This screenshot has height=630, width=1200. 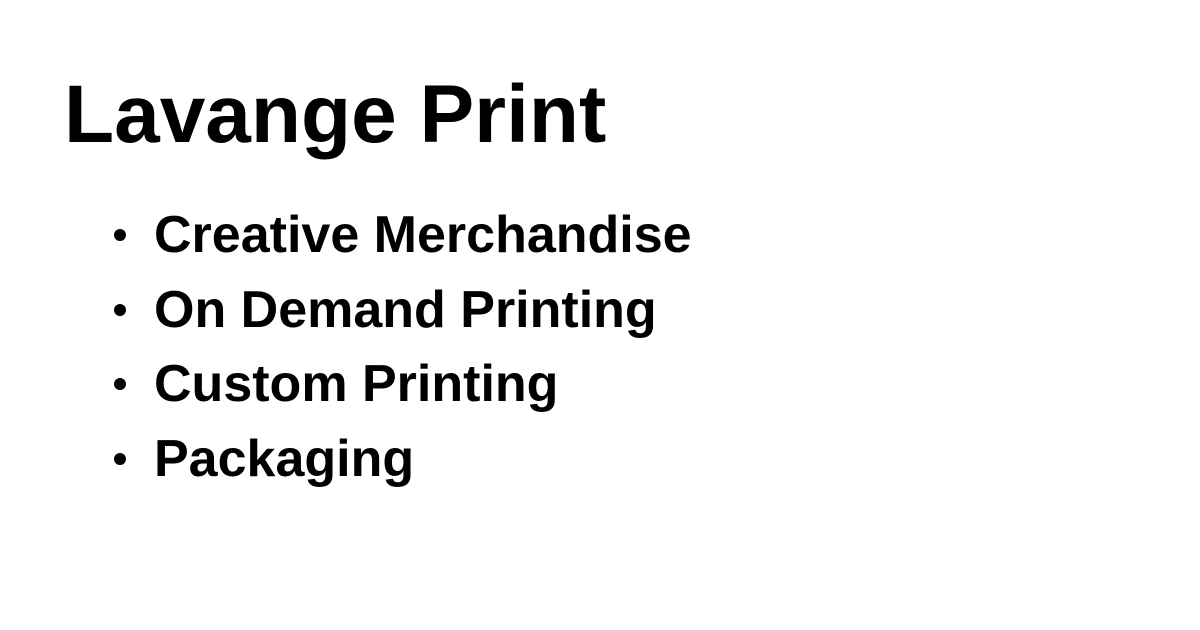 What do you see at coordinates (356, 384) in the screenshot?
I see `service-label: Custom Printing` at bounding box center [356, 384].